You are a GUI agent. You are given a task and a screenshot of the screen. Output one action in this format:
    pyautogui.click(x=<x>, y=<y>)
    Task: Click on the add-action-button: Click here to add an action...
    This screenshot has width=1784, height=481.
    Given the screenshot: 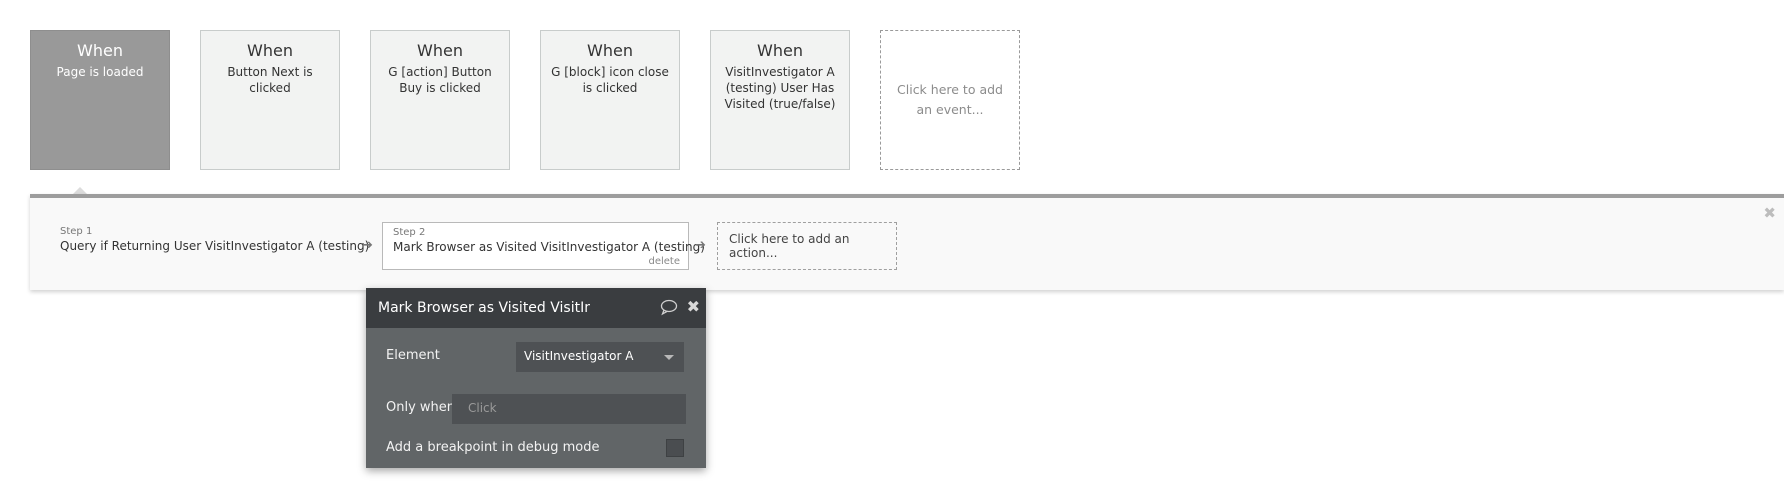 What is the action you would take?
    pyautogui.click(x=807, y=246)
    